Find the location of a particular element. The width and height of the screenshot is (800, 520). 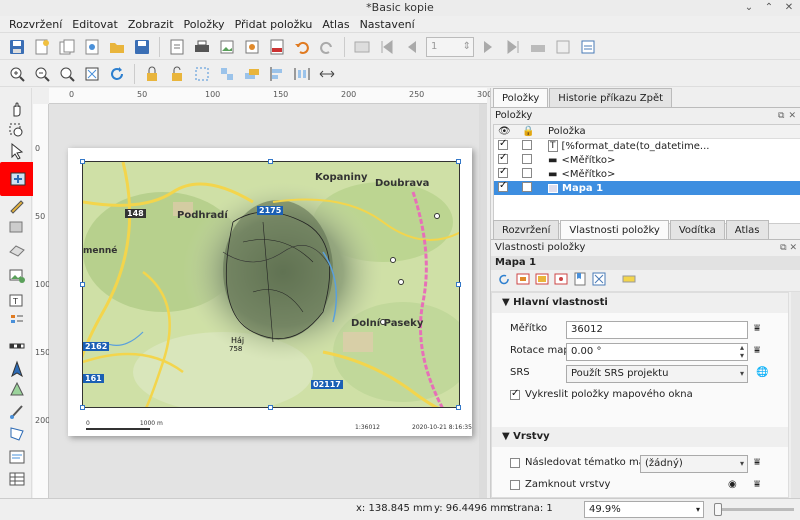

atlas-map-icon is located at coordinates (599, 280).